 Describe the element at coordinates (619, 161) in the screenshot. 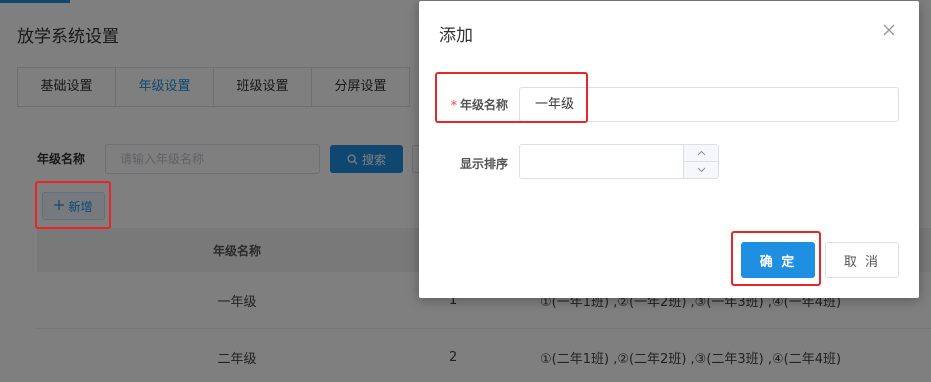

I see `display-order-stepper` at that location.